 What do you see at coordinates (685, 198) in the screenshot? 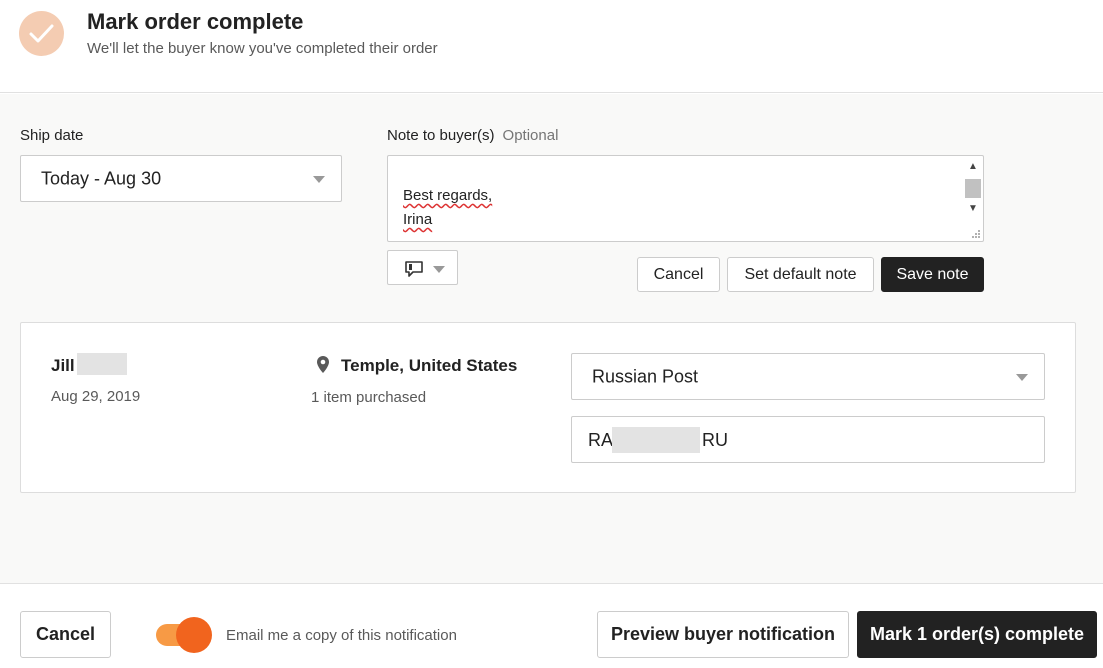
I see `note-textarea: Best regards, Irina ▲ ▼` at bounding box center [685, 198].